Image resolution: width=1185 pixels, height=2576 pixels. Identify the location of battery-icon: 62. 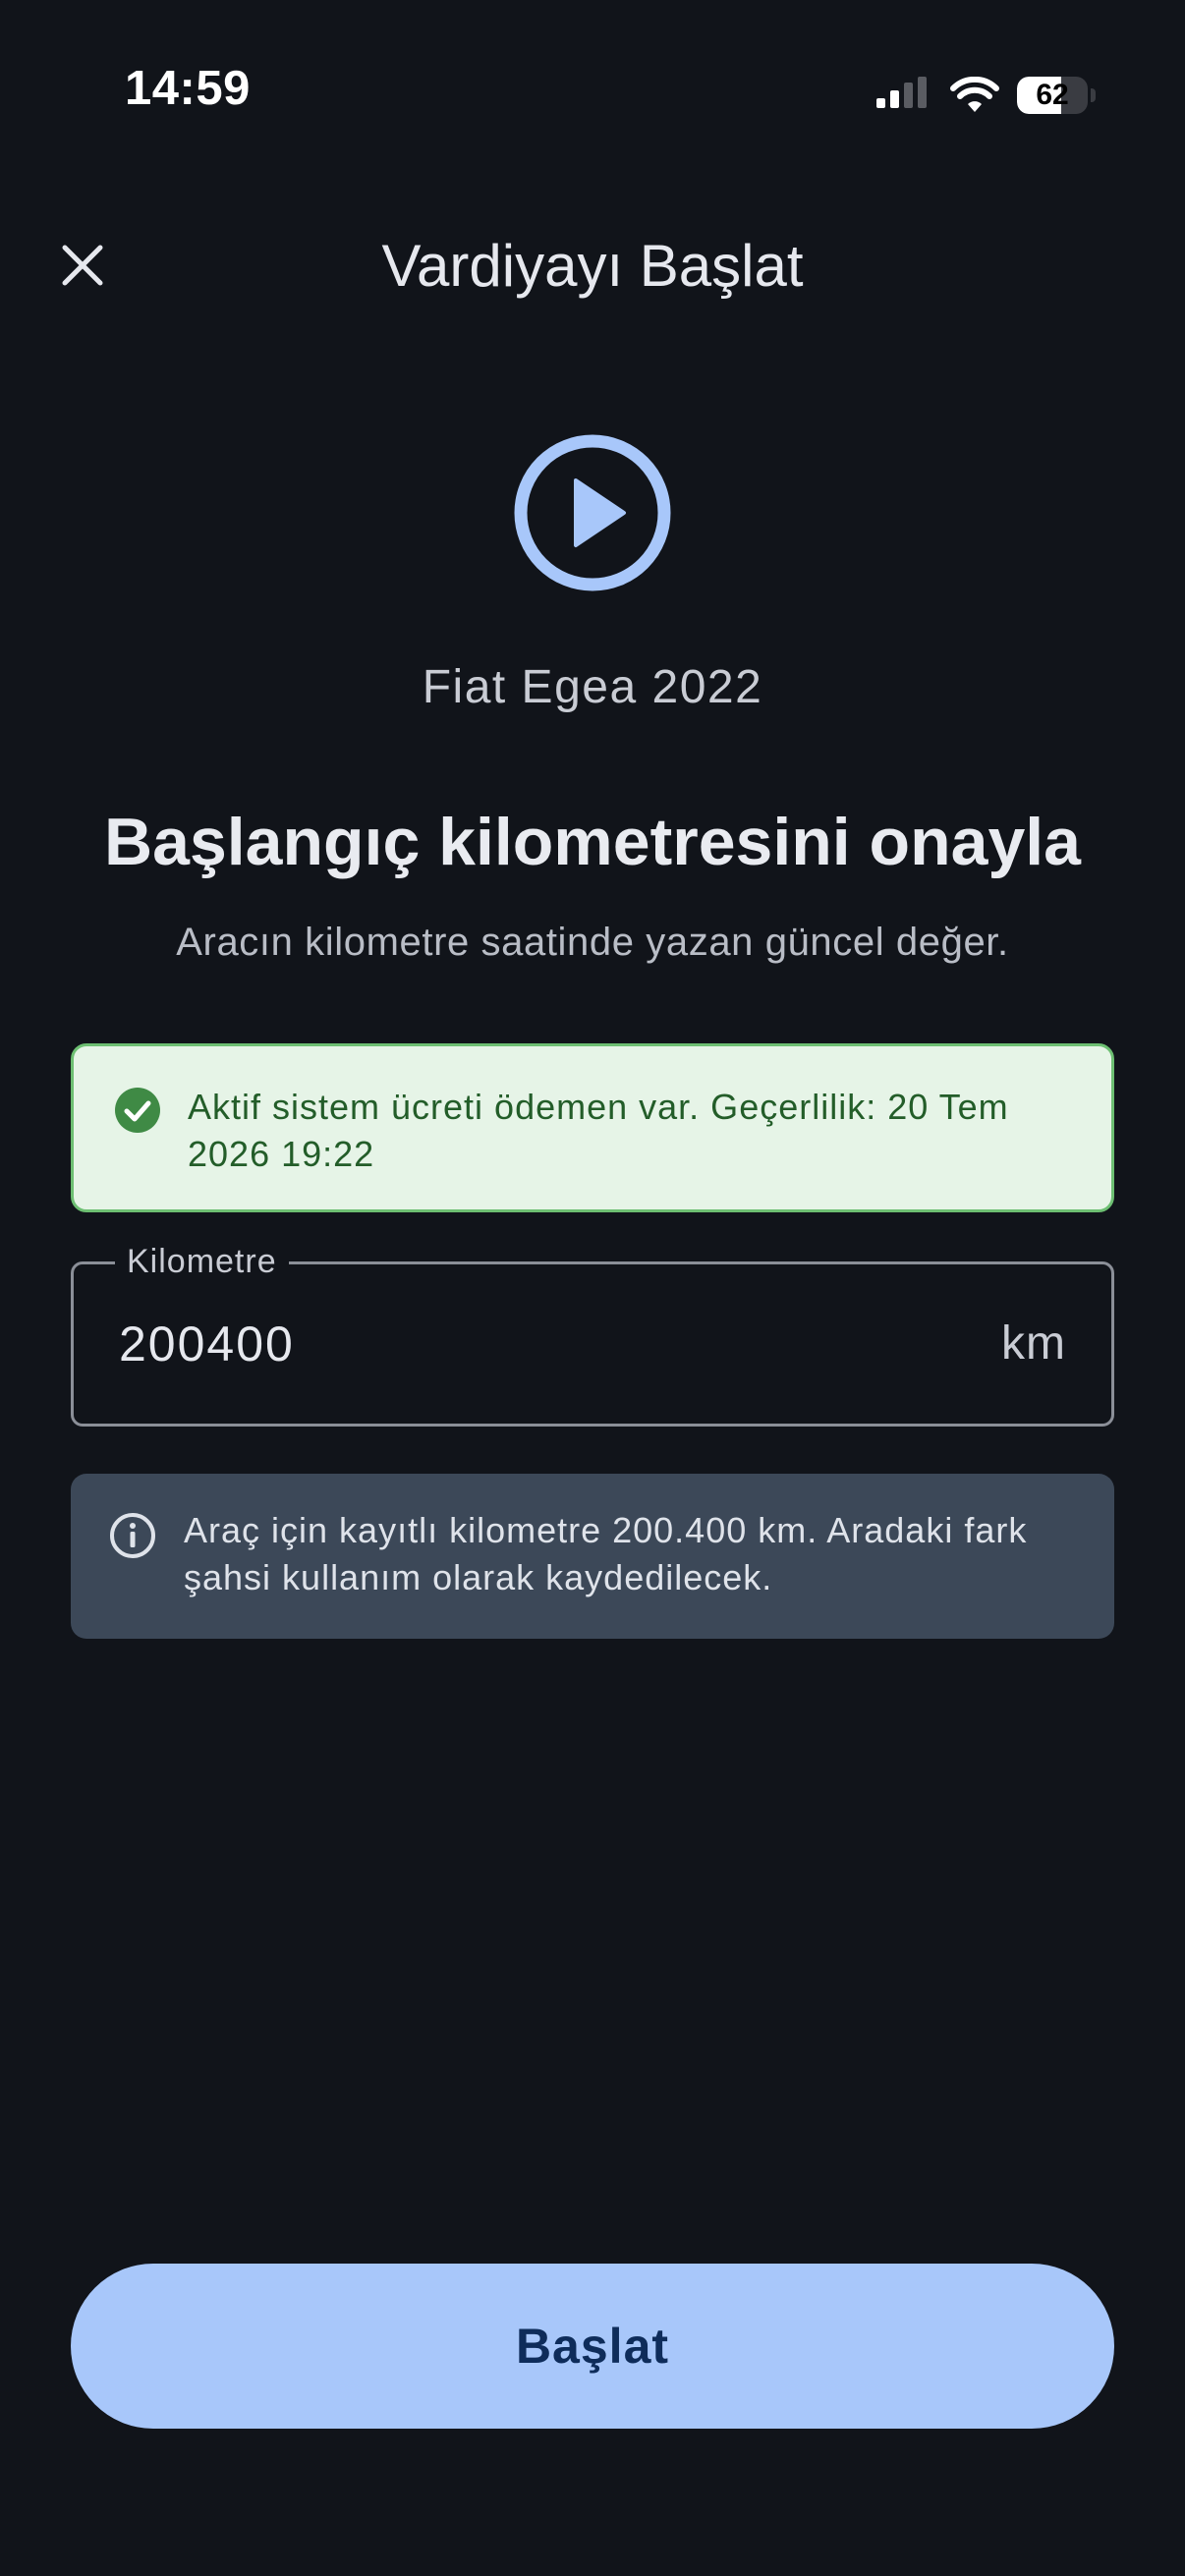
(1057, 95).